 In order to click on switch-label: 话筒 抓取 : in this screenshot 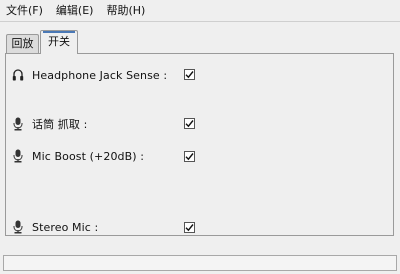, I will do `click(60, 124)`.